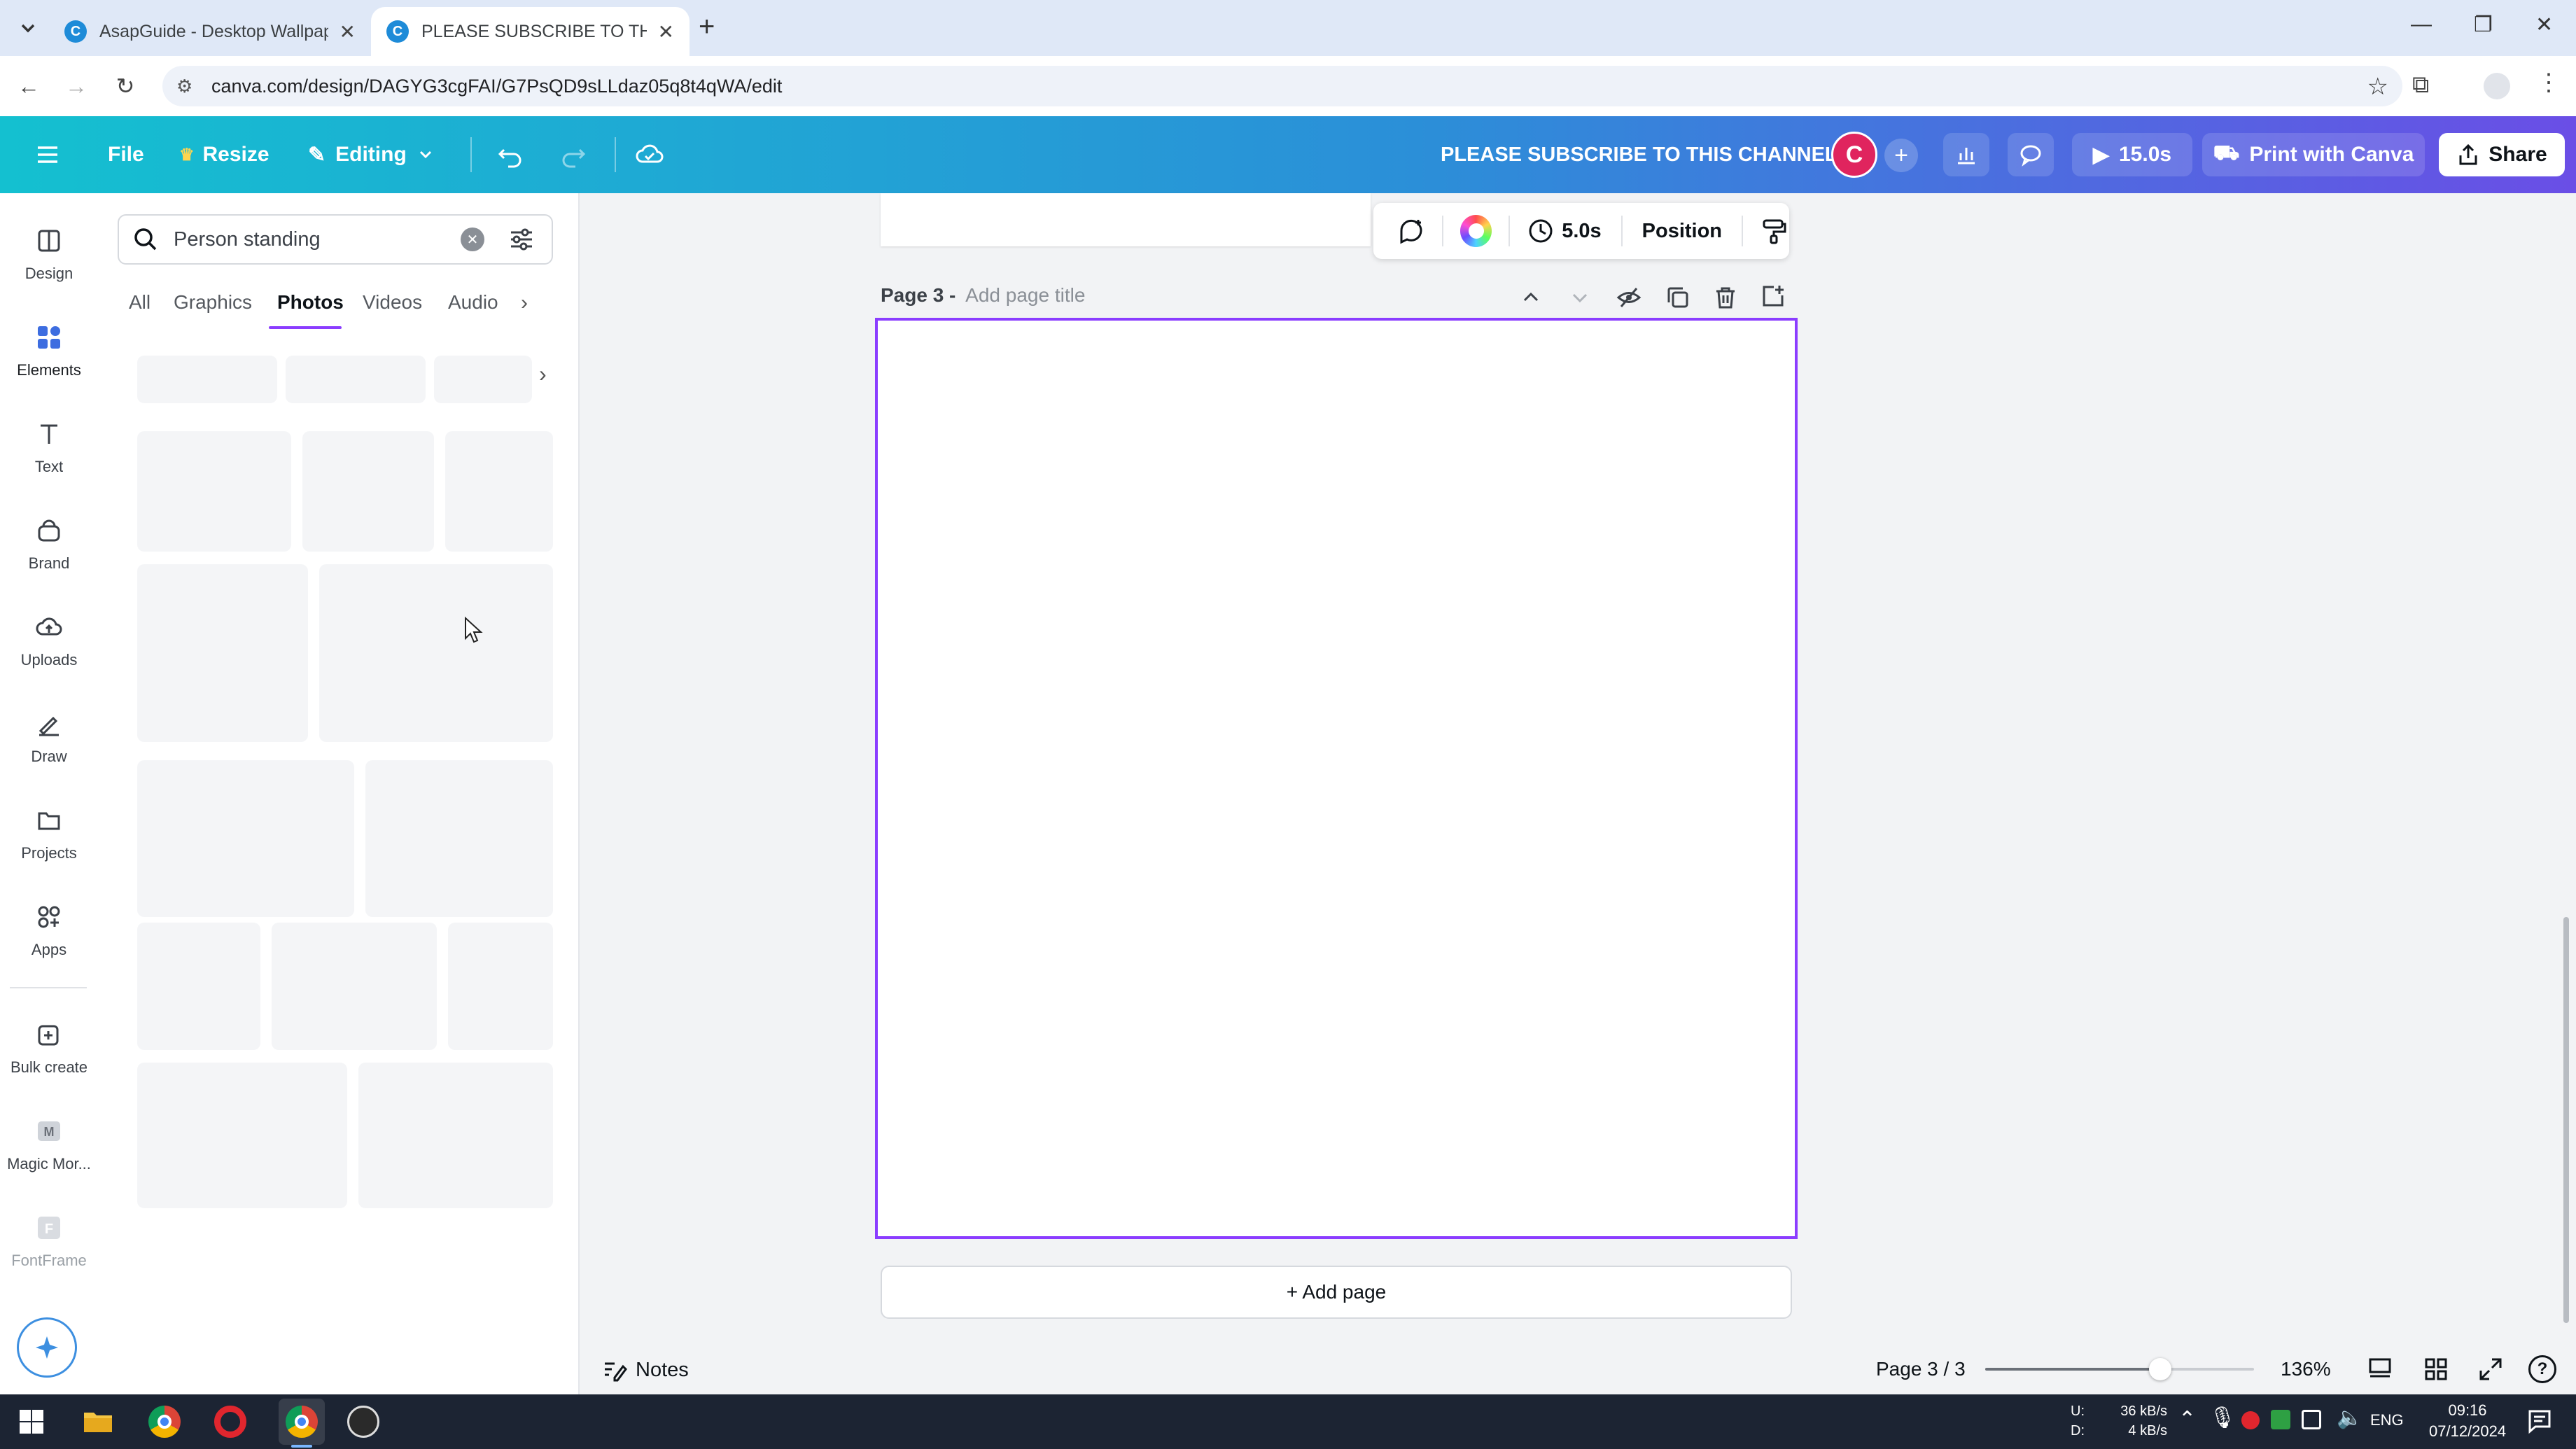 The image size is (2576, 1449). What do you see at coordinates (2387, 1420) in the screenshot?
I see `language-indicator: ENG` at bounding box center [2387, 1420].